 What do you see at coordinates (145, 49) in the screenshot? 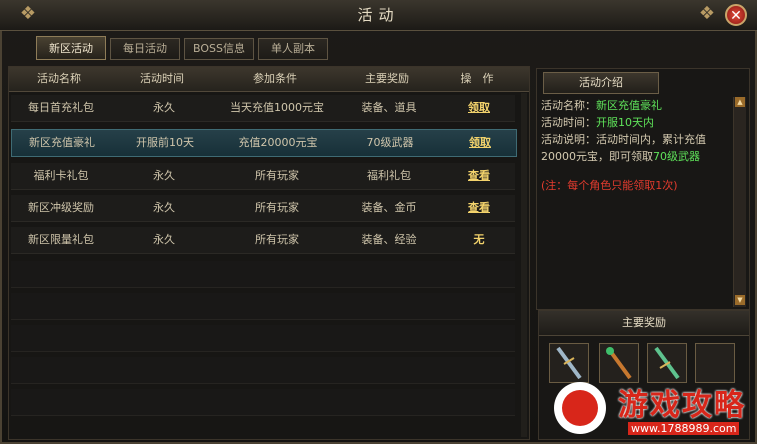
I see `tab-daily: 每日活动` at bounding box center [145, 49].